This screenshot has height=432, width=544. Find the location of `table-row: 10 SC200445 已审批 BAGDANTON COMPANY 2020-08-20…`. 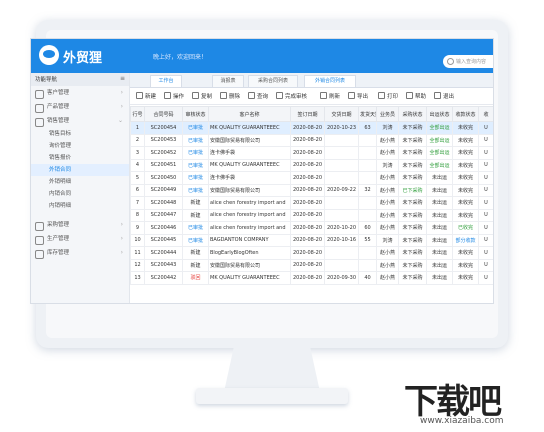

table-row: 10 SC200445 已审批 BAGDANTON COMPANY 2020-08-20… is located at coordinates (311, 240).